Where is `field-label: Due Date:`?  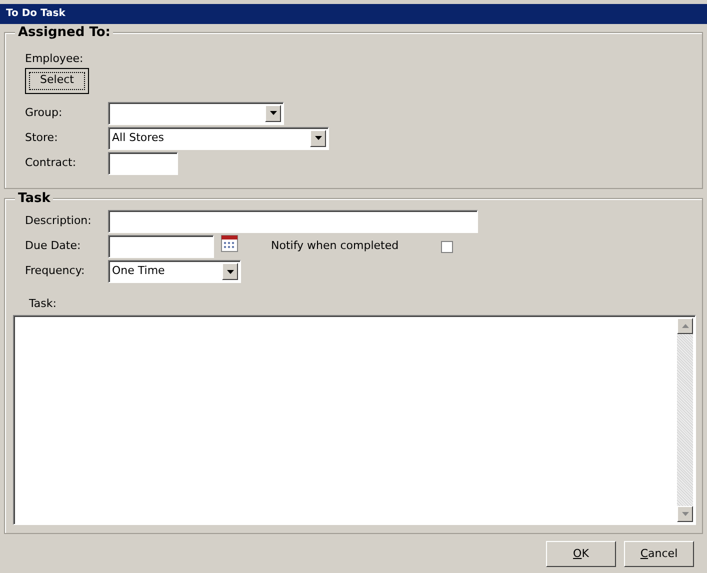 field-label: Due Date: is located at coordinates (53, 245).